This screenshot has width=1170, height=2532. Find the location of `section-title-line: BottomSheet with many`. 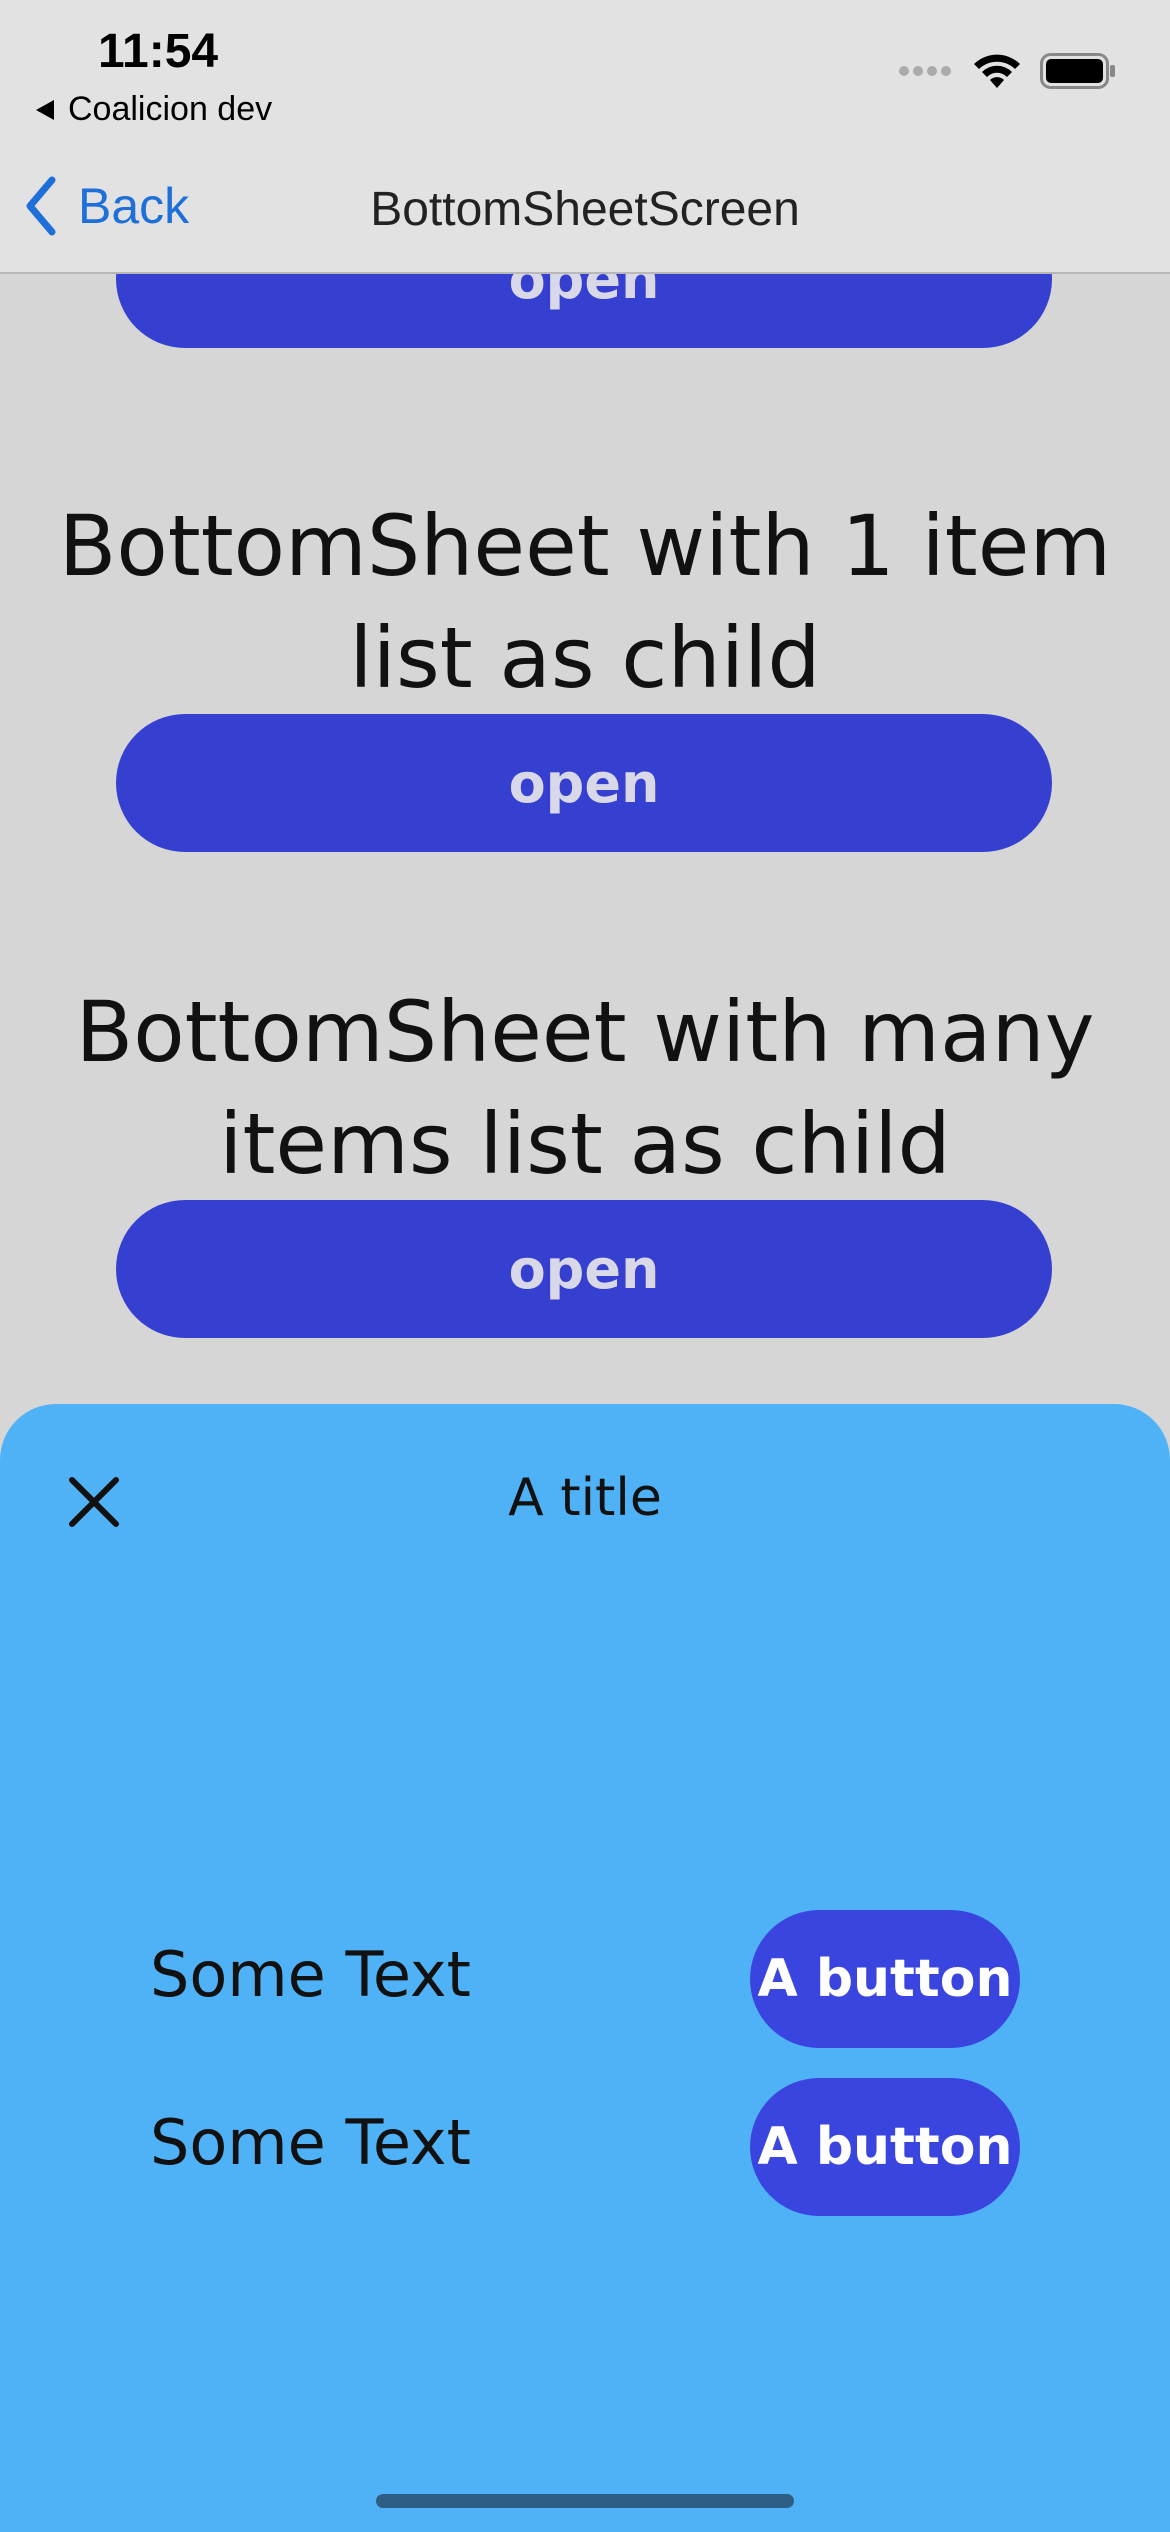

section-title-line: BottomSheet with many is located at coordinates (585, 1032).